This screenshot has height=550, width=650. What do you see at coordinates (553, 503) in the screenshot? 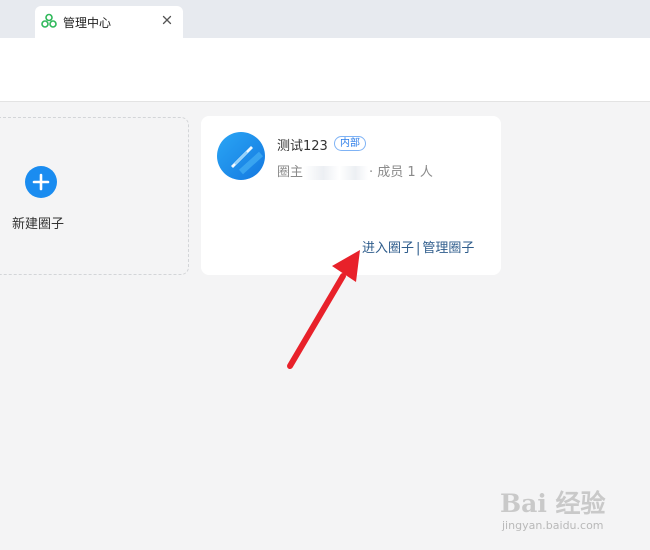
I see `watermark-logo: Bai 经验` at bounding box center [553, 503].